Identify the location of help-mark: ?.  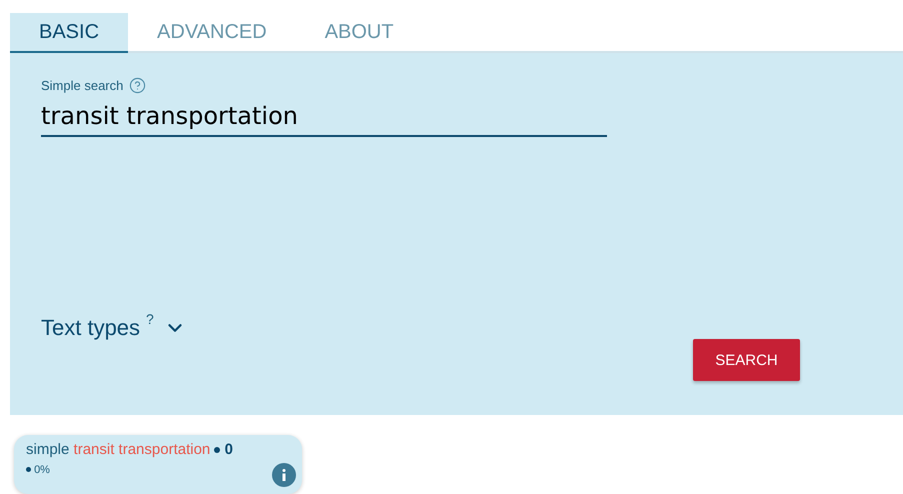
(150, 319).